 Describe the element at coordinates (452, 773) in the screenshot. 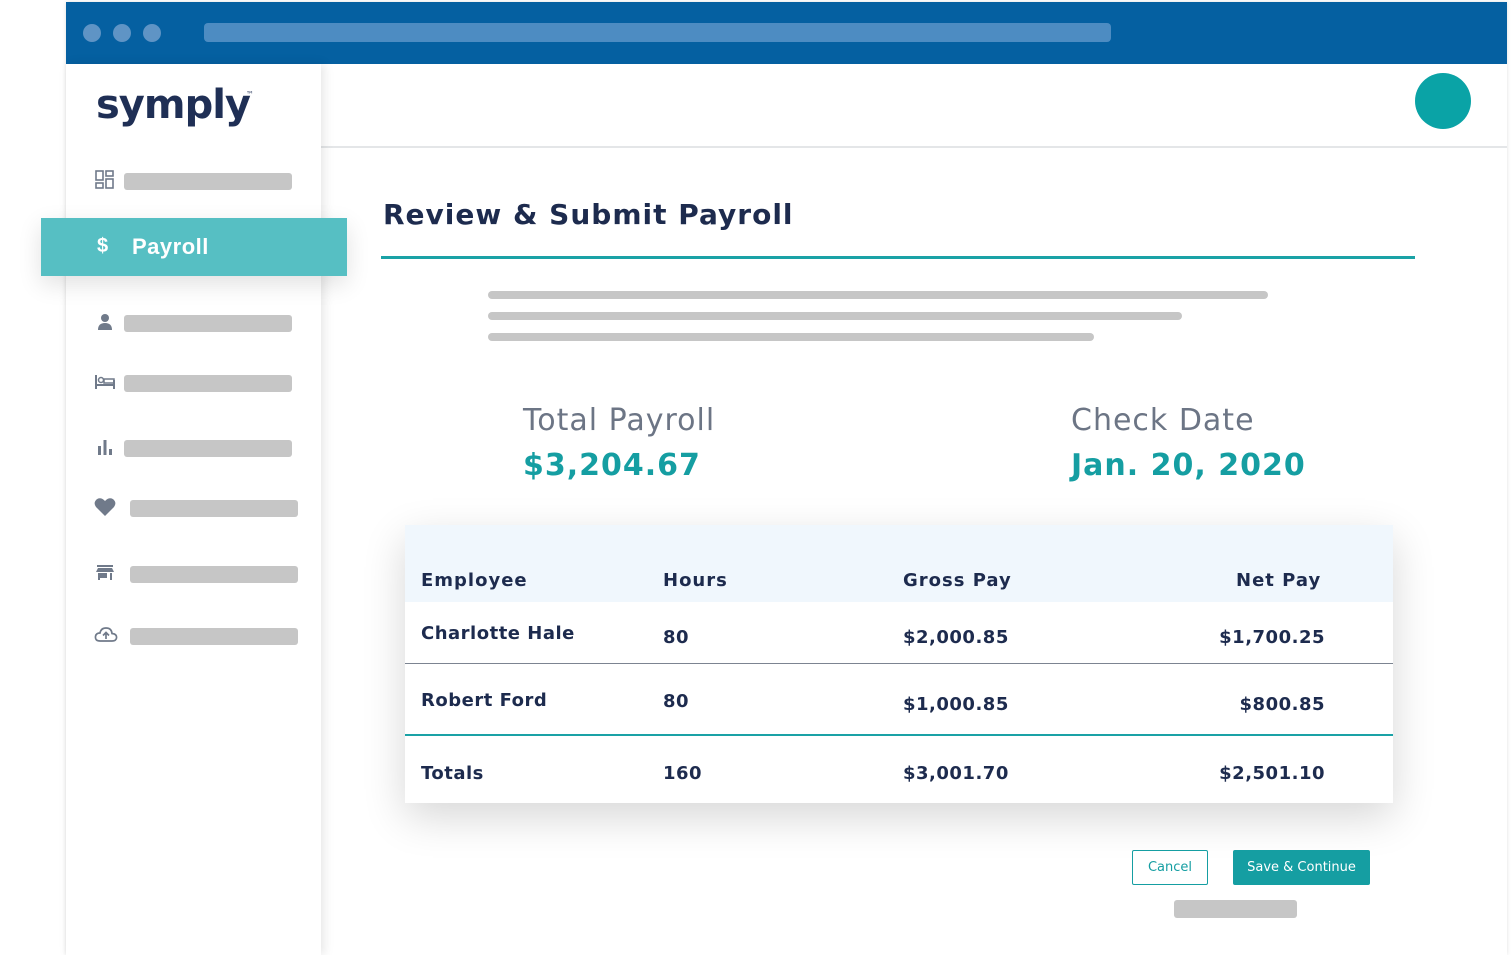

I see `totals-label: Totals` at that location.